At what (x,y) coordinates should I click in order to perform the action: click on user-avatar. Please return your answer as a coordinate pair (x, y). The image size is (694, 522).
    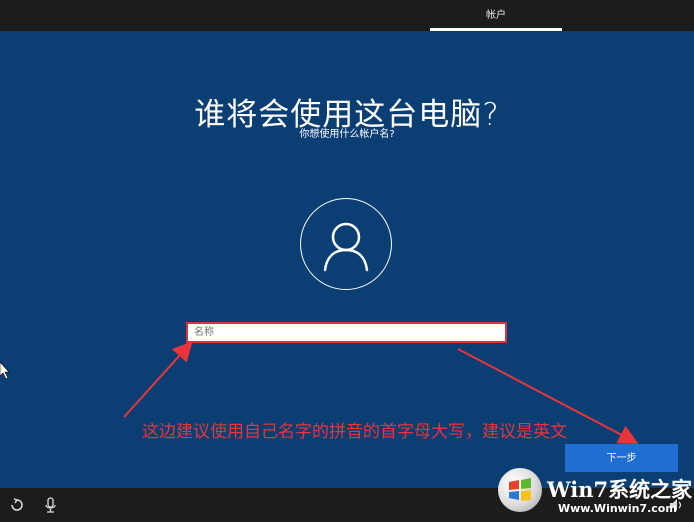
    Looking at the image, I should click on (346, 244).